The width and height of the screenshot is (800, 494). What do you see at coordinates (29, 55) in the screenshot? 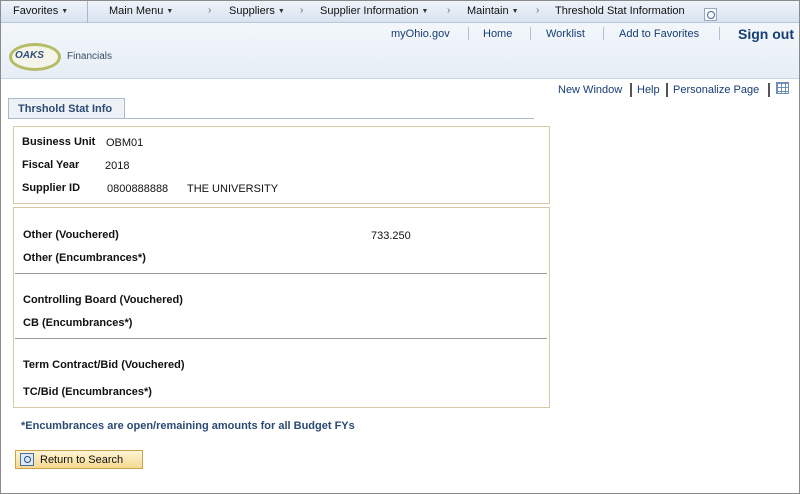
I see `oaks-logo-text: OAKS` at bounding box center [29, 55].